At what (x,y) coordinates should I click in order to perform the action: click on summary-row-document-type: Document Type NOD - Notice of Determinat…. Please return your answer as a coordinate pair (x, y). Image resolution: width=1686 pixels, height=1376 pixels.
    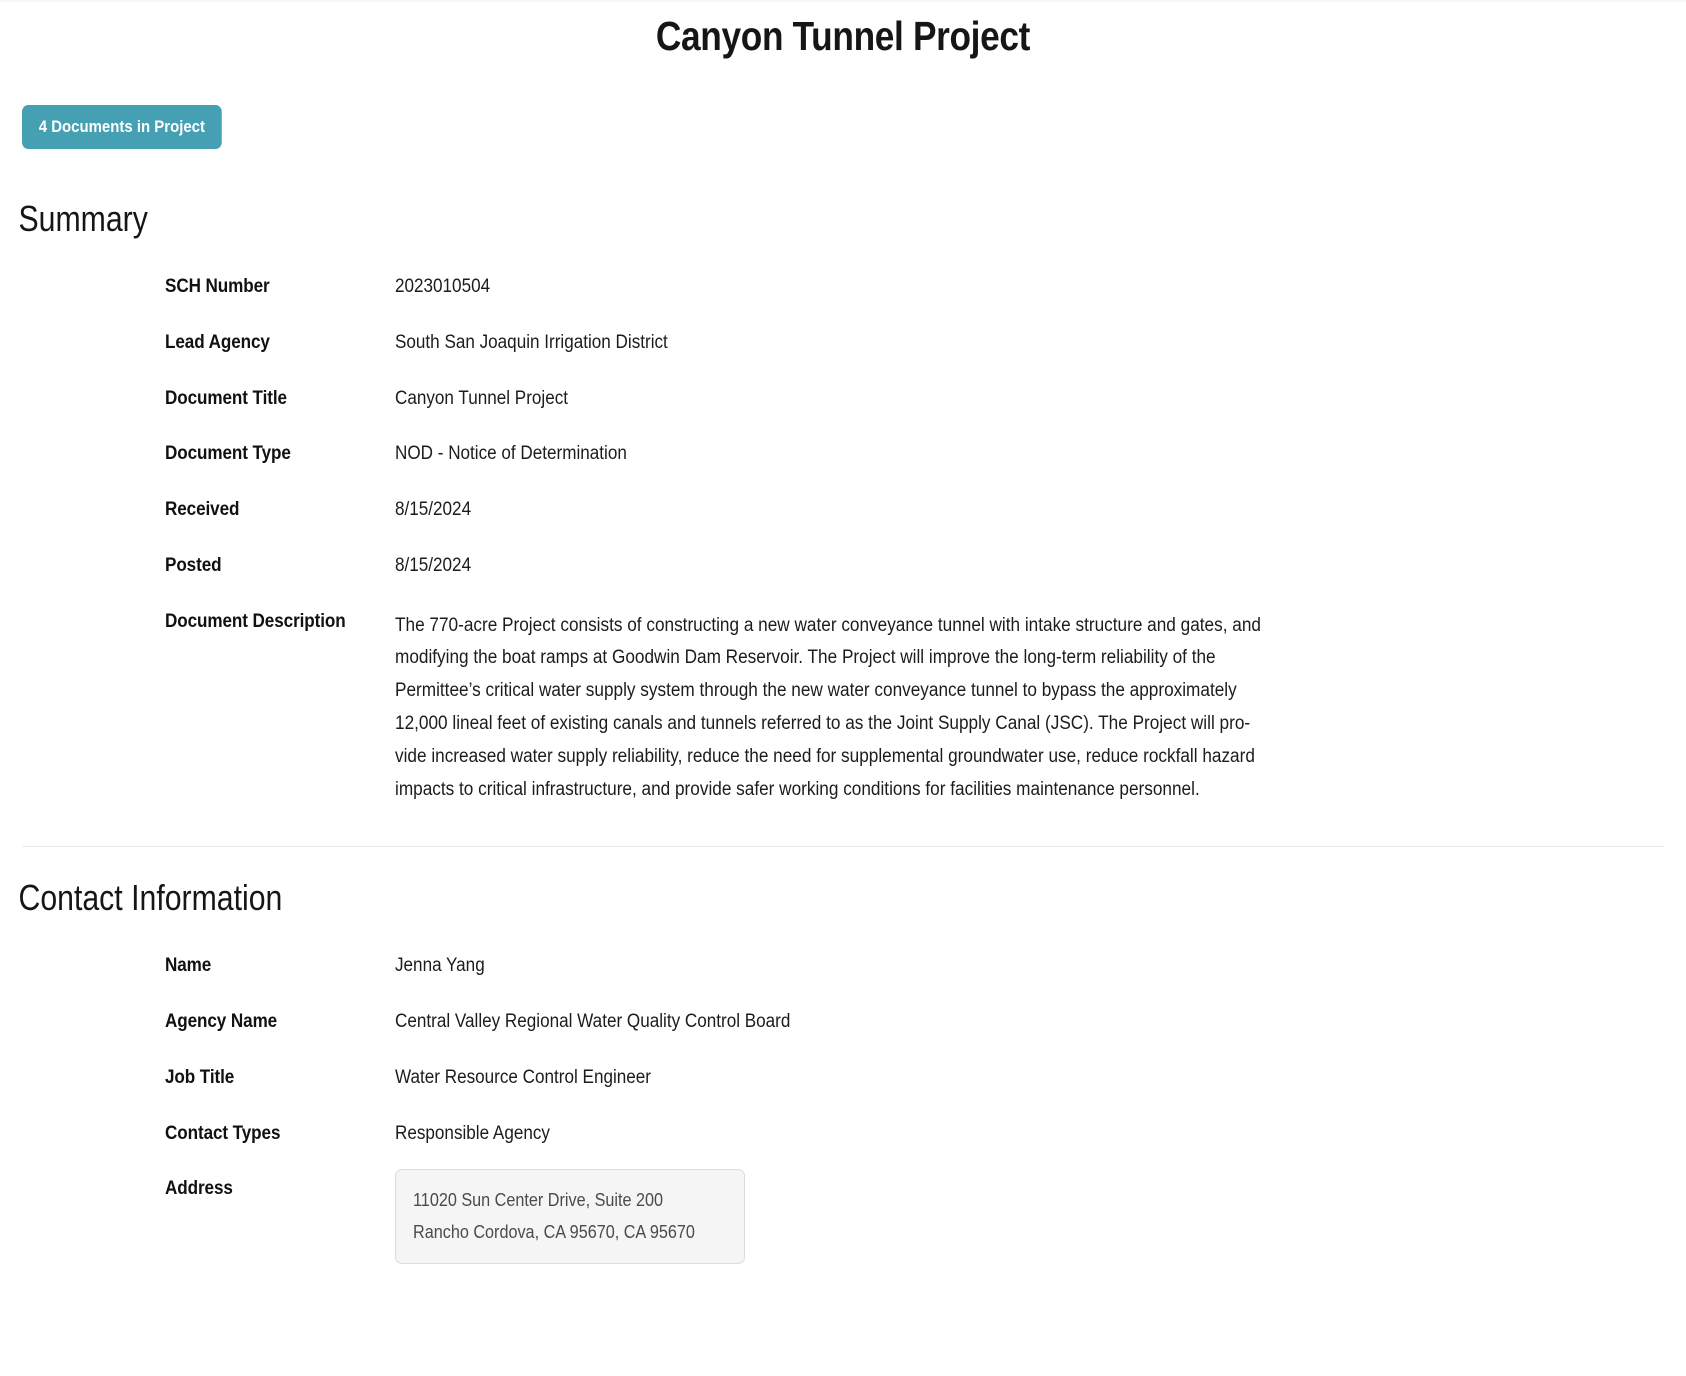
    Looking at the image, I should click on (843, 454).